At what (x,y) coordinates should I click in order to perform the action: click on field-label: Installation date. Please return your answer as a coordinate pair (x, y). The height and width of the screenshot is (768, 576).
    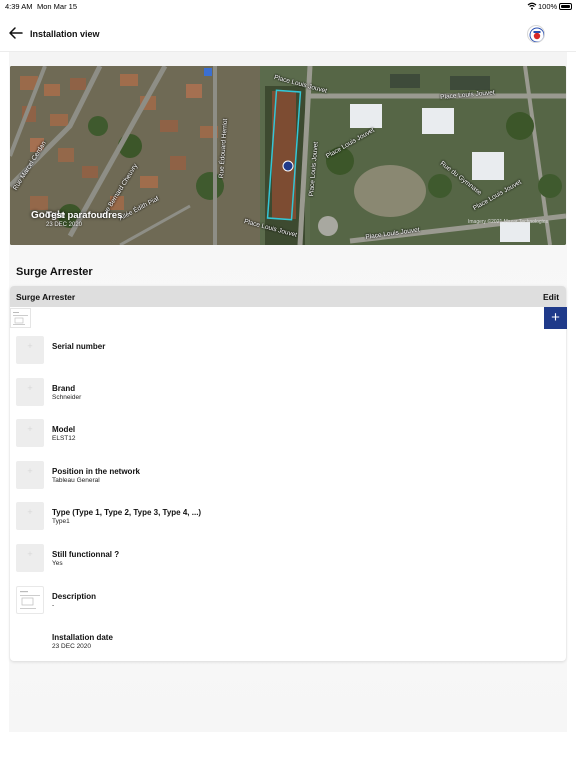
    Looking at the image, I should click on (82, 637).